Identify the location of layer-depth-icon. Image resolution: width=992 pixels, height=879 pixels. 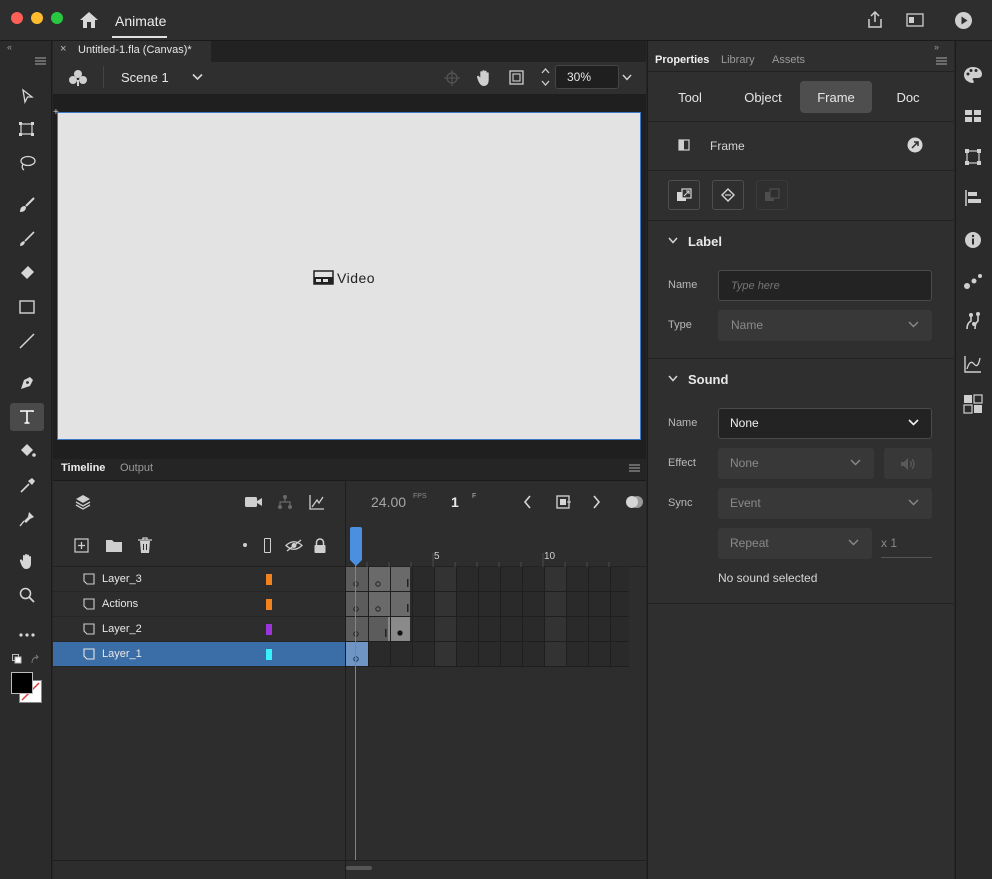
(83, 502).